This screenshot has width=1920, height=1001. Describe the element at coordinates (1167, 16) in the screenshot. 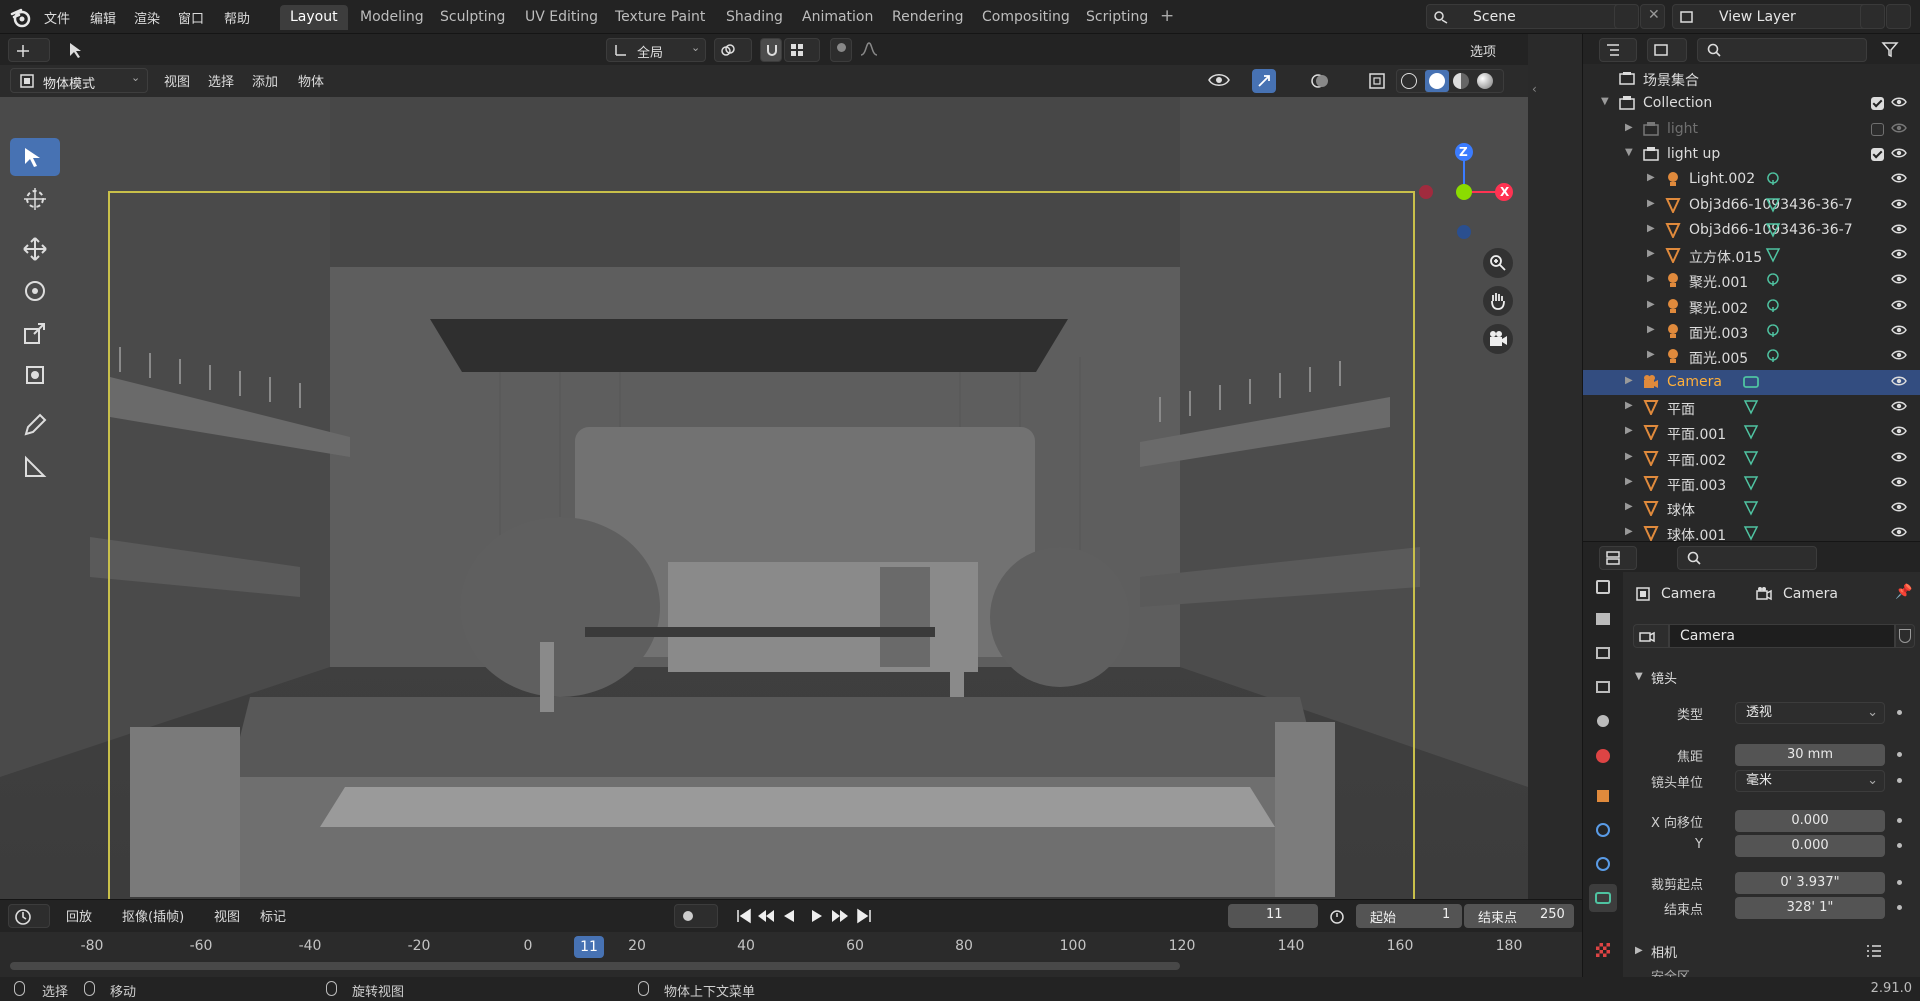

I see `add-workspace-button: +` at that location.